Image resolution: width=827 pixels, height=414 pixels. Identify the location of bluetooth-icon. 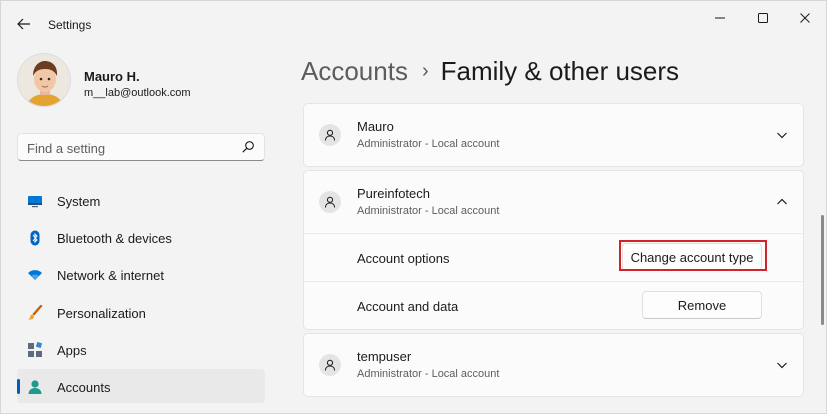
(35, 238).